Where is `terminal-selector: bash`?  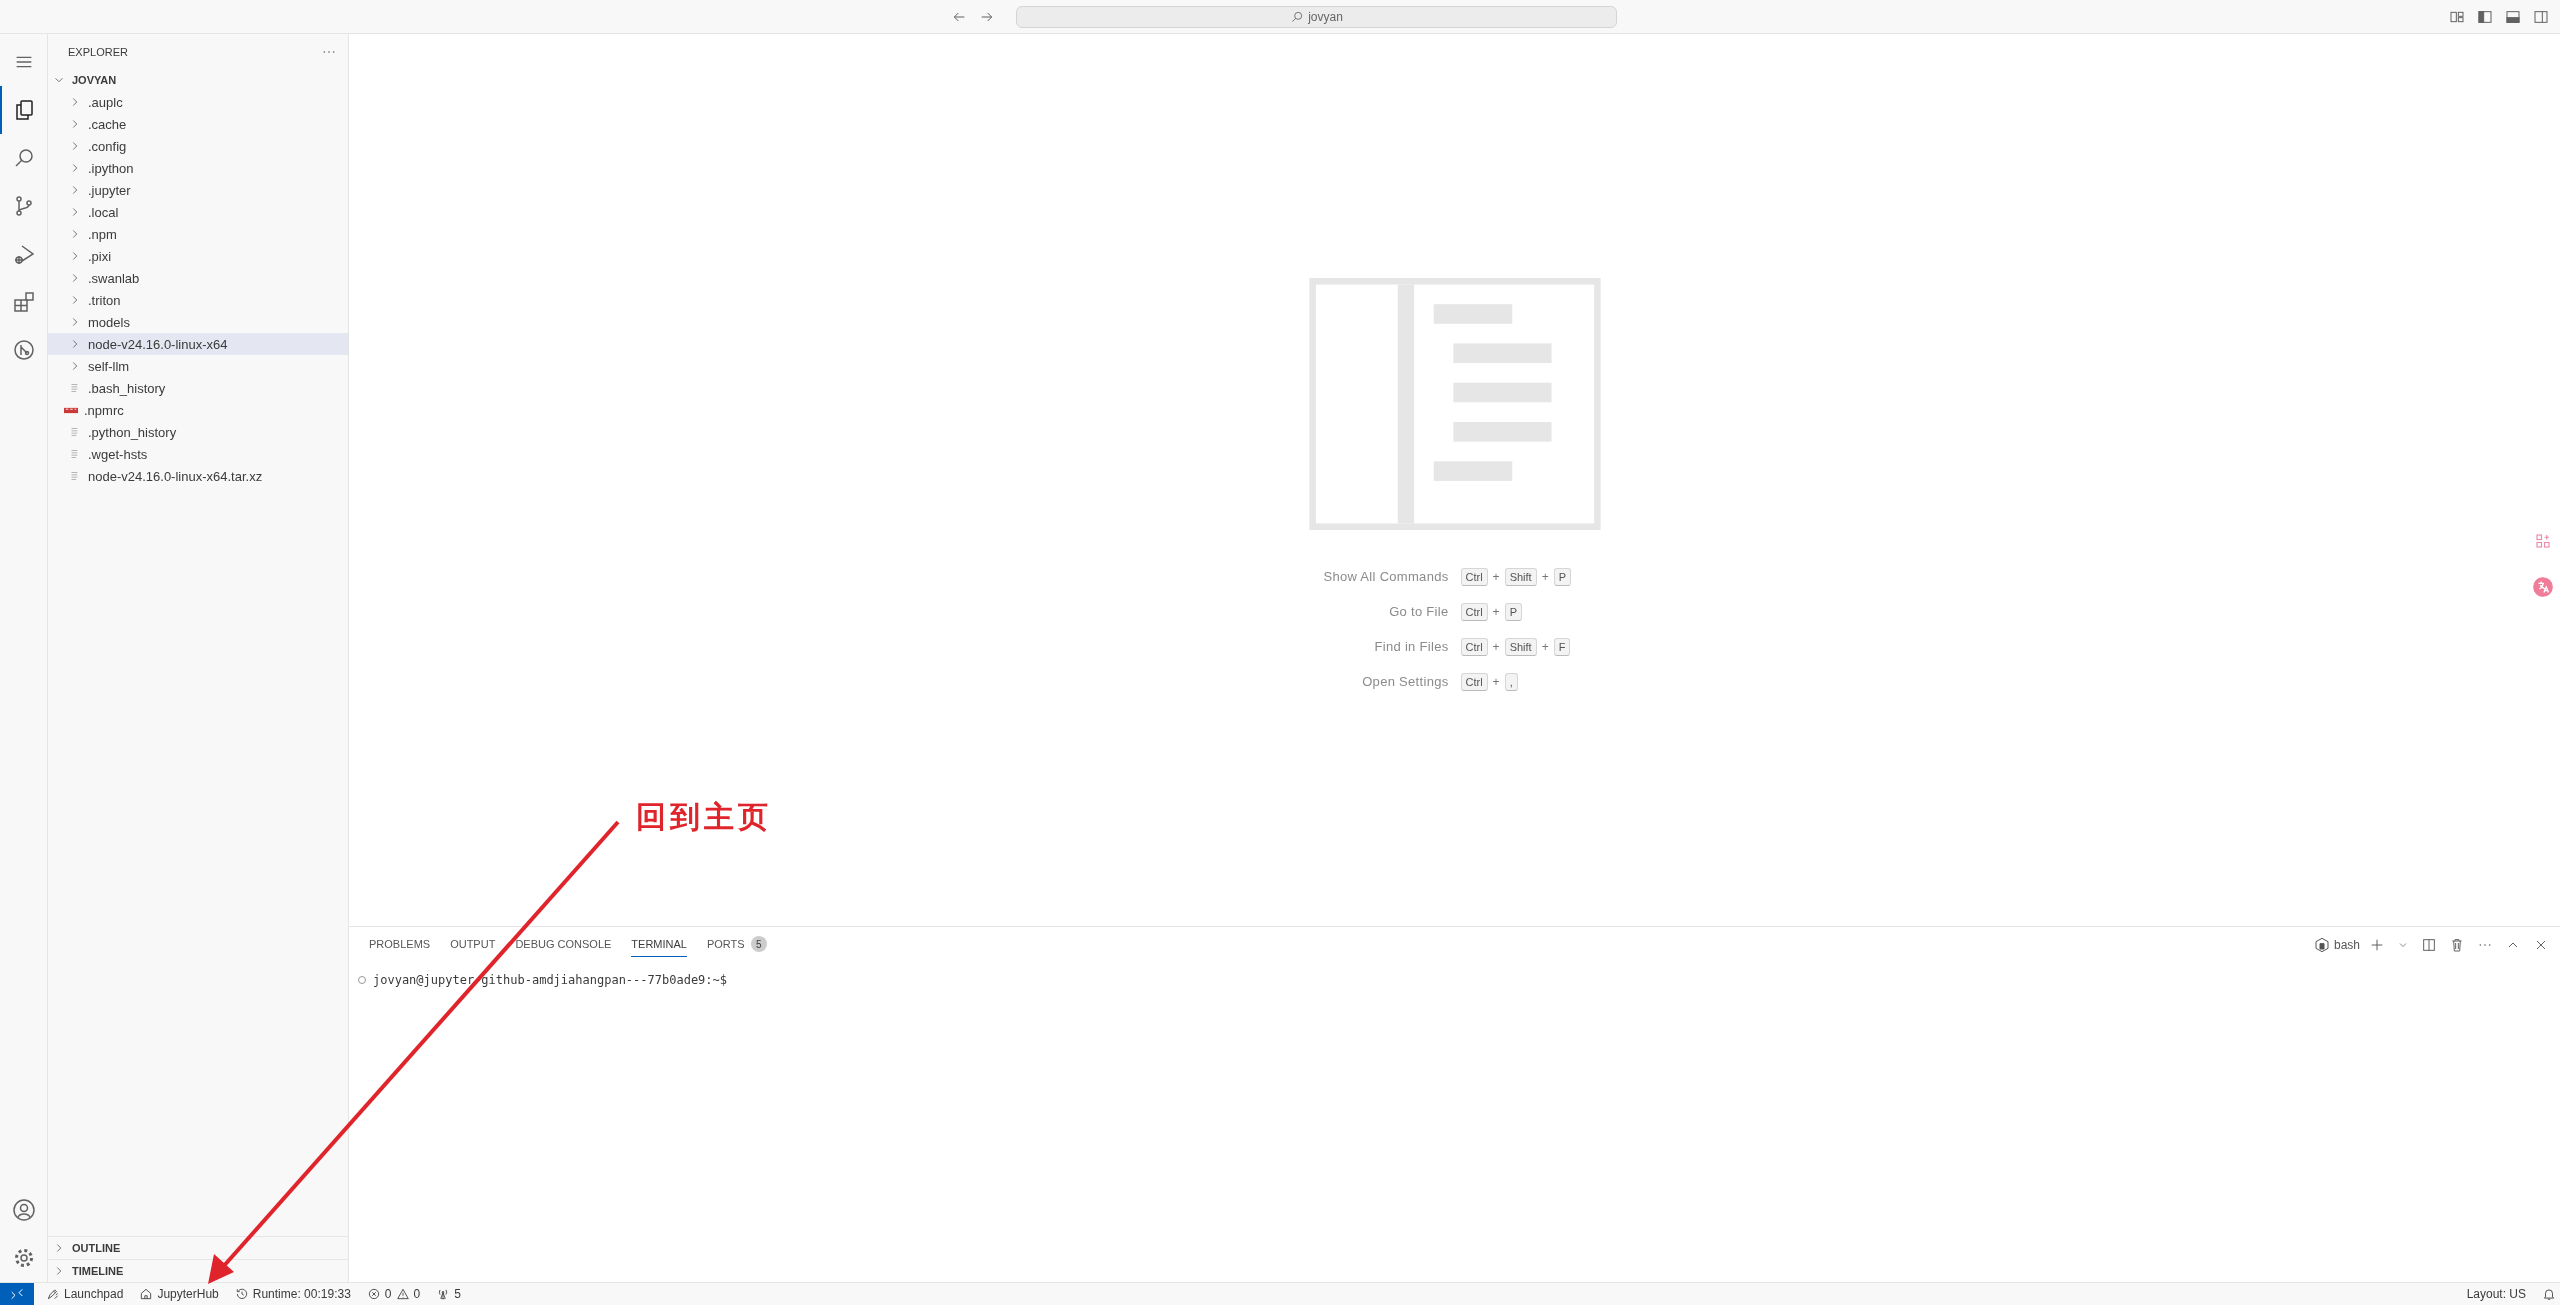
terminal-selector: bash is located at coordinates (2336, 944).